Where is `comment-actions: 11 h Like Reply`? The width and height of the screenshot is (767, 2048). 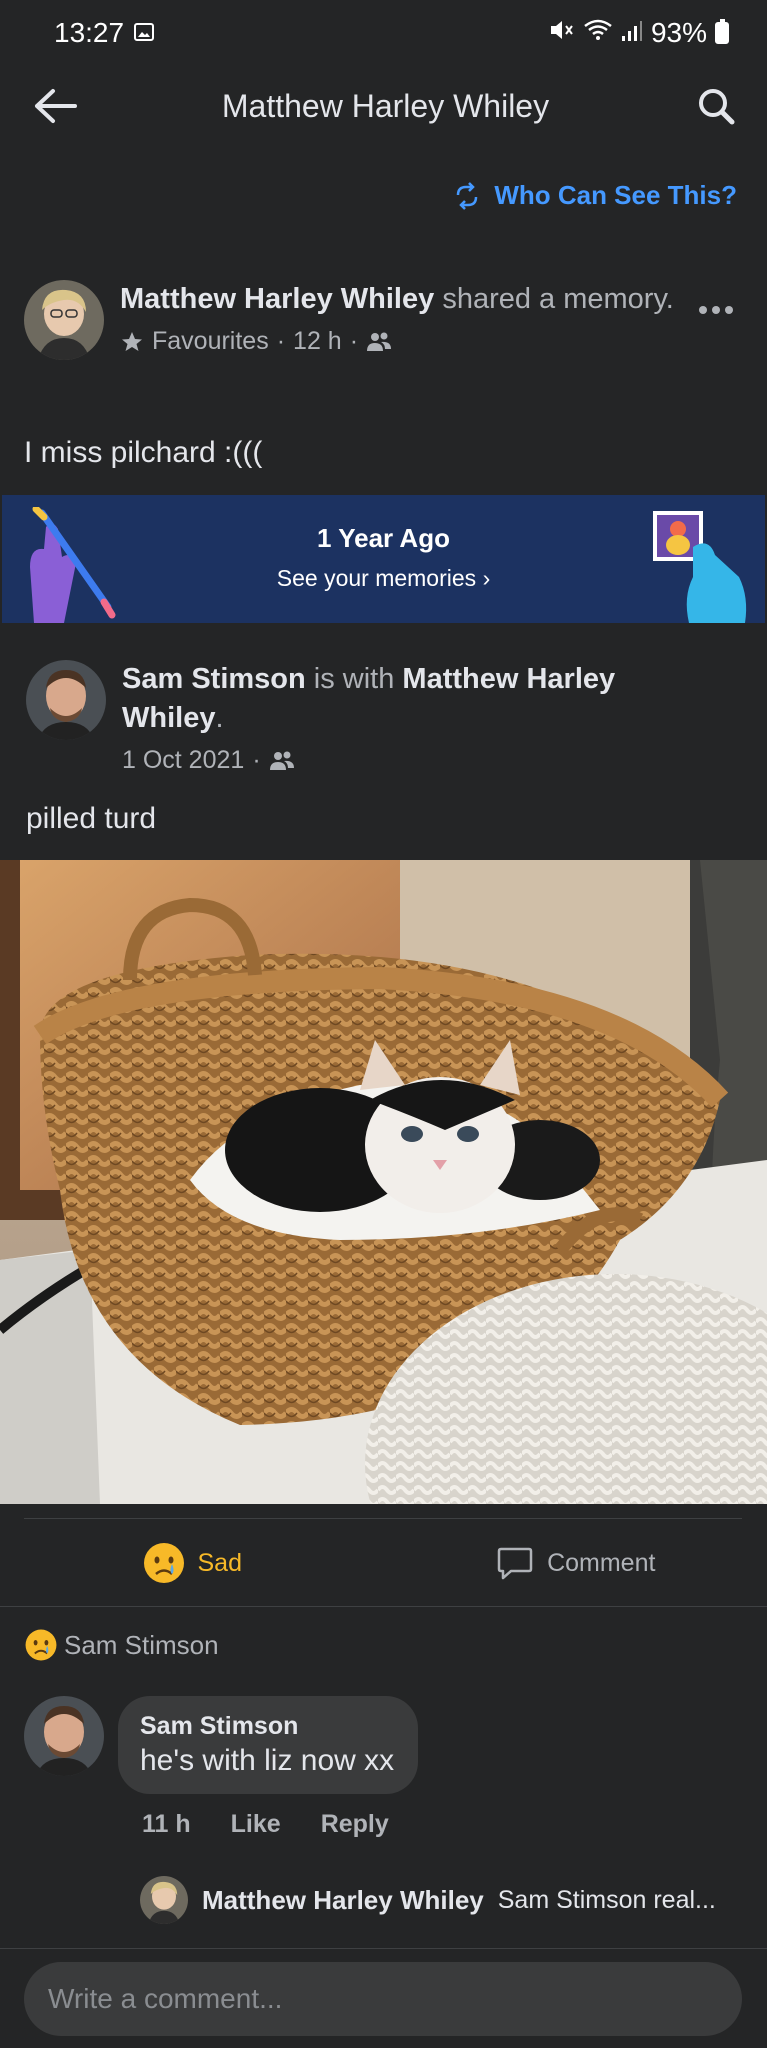
comment-actions: 11 h Like Reply is located at coordinates (265, 1824).